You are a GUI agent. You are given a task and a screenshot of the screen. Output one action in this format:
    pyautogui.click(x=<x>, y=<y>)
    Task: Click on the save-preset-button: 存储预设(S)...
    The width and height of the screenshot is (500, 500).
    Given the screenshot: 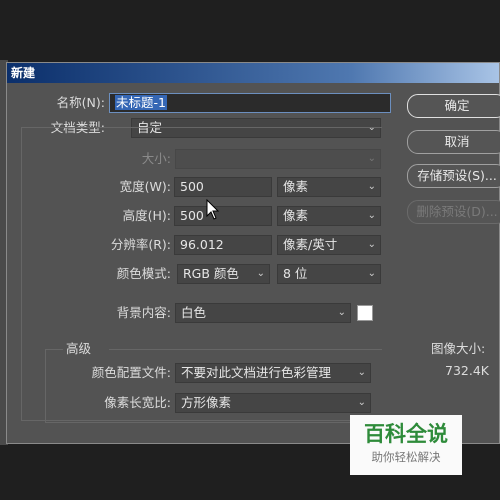 What is the action you would take?
    pyautogui.click(x=453, y=176)
    